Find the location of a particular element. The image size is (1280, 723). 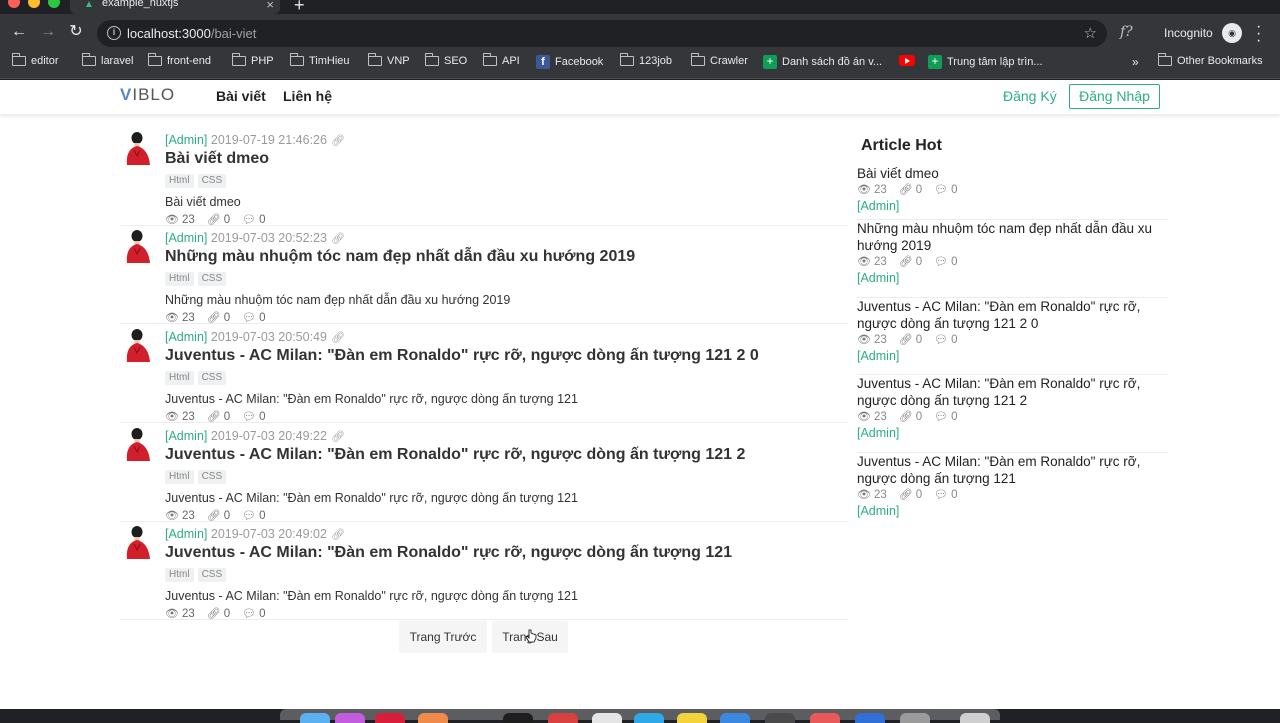

bookmark-crawler: Crawler is located at coordinates (719, 60).